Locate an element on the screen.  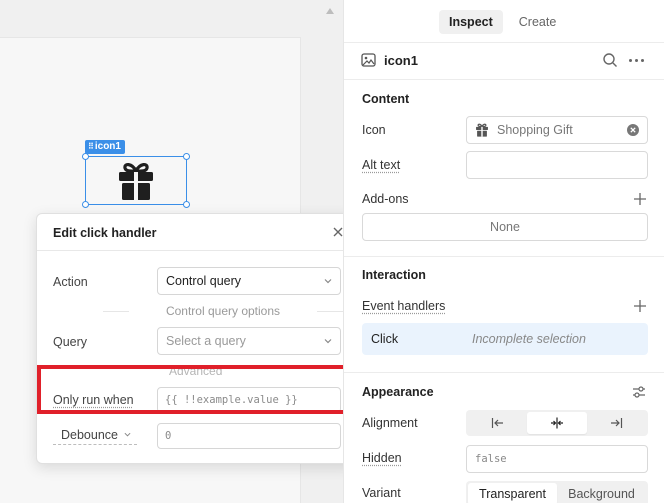
hidden-input: false is located at coordinates (557, 459).